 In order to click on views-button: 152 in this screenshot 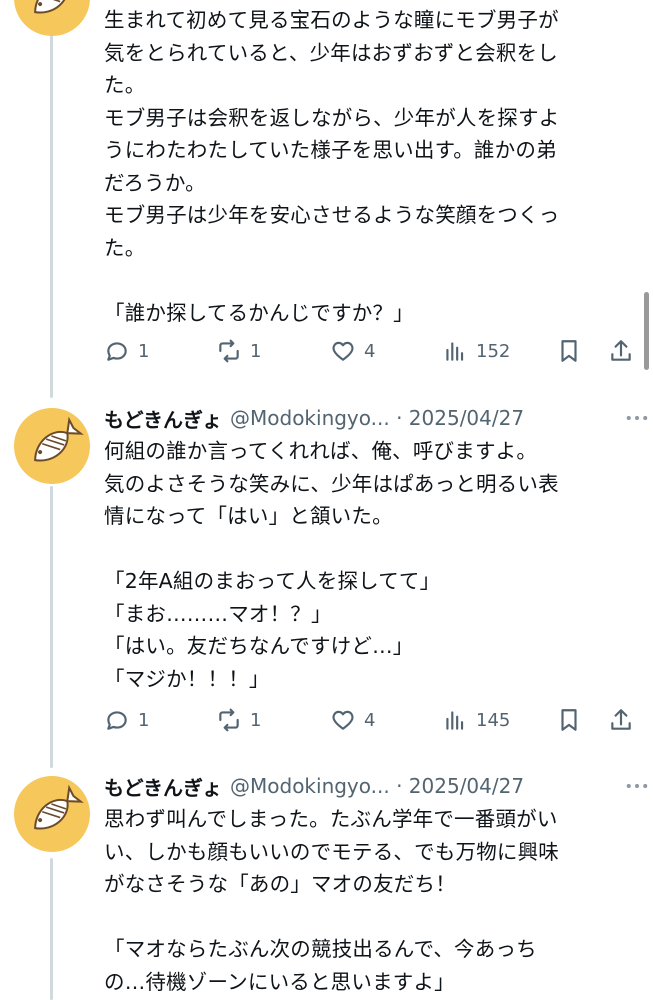, I will do `click(476, 351)`.